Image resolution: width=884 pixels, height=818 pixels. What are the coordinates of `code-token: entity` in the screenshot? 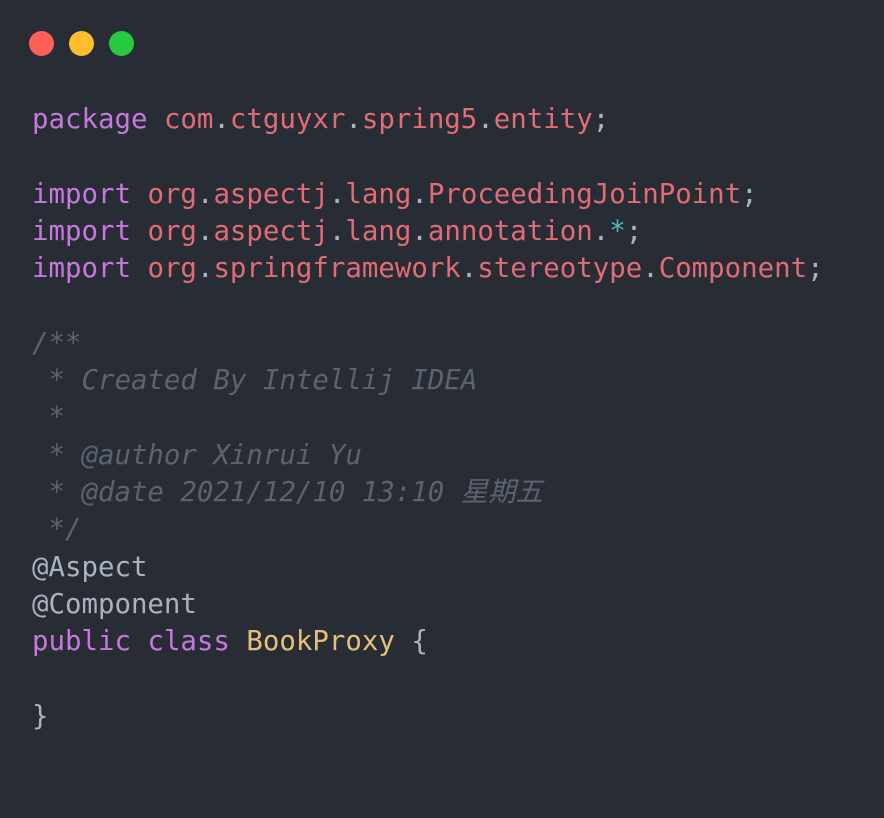 It's located at (543, 119).